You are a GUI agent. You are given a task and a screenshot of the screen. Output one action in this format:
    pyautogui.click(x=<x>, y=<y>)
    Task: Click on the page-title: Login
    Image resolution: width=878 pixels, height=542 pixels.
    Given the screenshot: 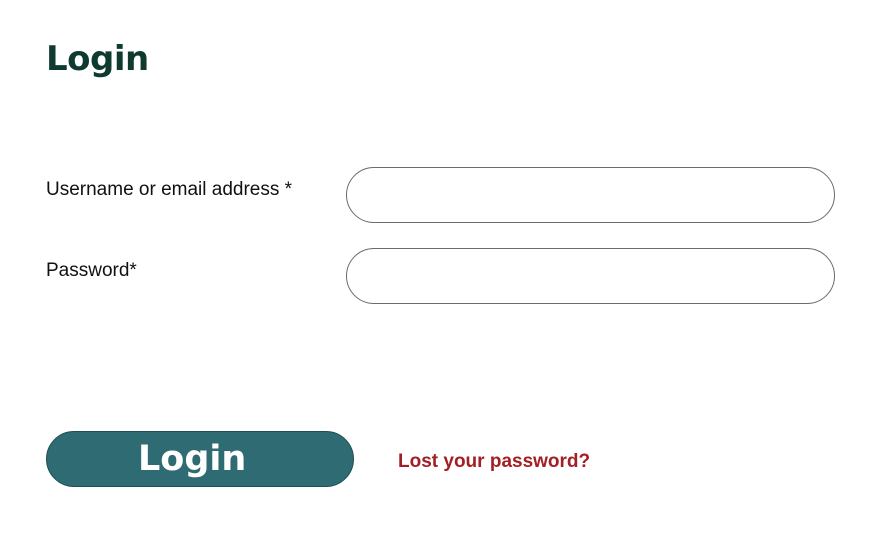 What is the action you would take?
    pyautogui.click(x=97, y=59)
    